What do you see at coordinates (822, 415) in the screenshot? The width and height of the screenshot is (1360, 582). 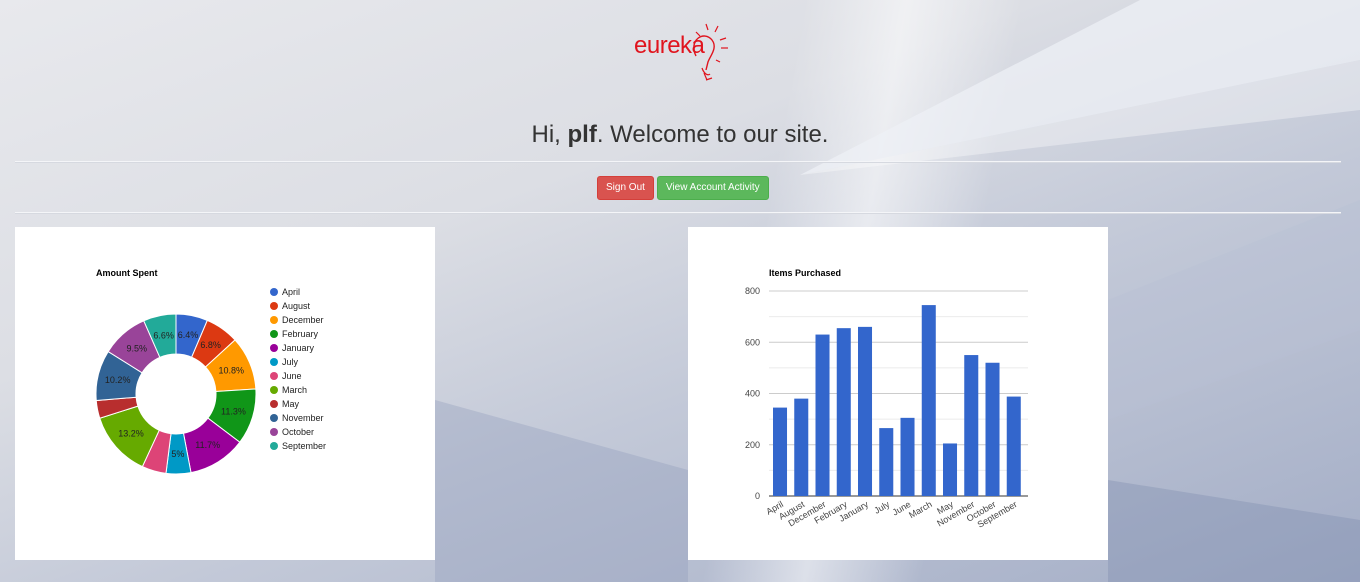 I see `bar-december` at bounding box center [822, 415].